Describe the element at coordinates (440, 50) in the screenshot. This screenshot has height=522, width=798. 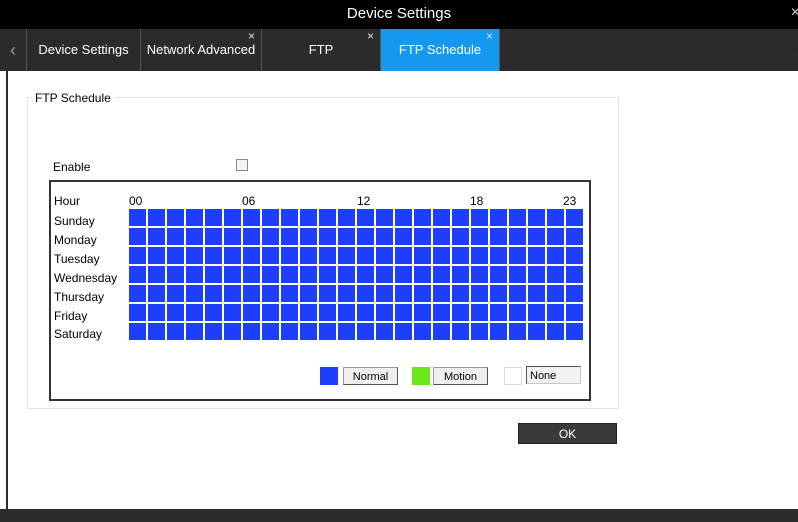
I see `tab-ftp-schedule: FTP Schedule ×` at that location.